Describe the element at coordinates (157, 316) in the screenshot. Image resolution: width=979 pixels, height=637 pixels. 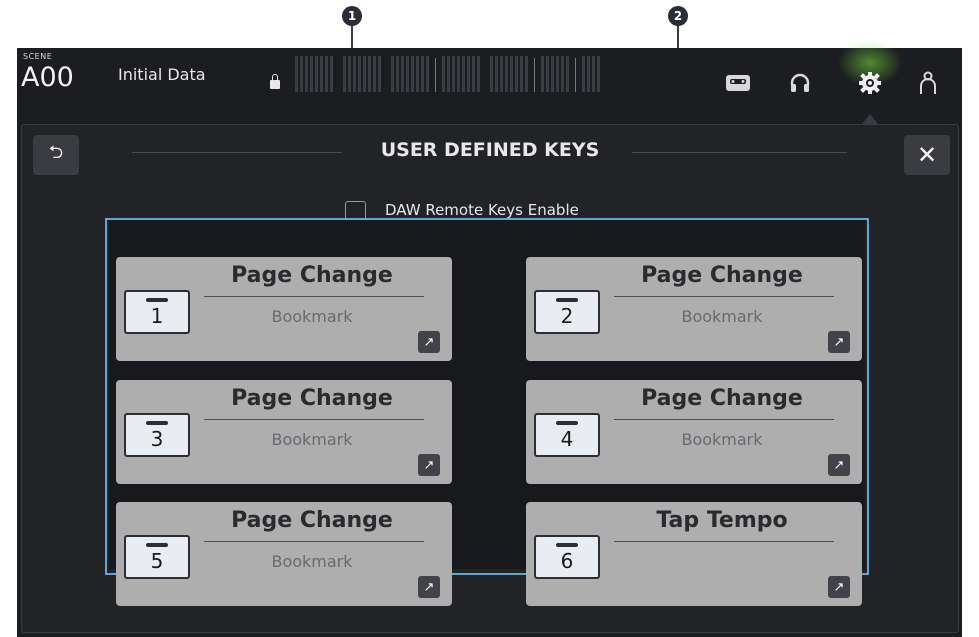
I see `key-number: 1` at that location.